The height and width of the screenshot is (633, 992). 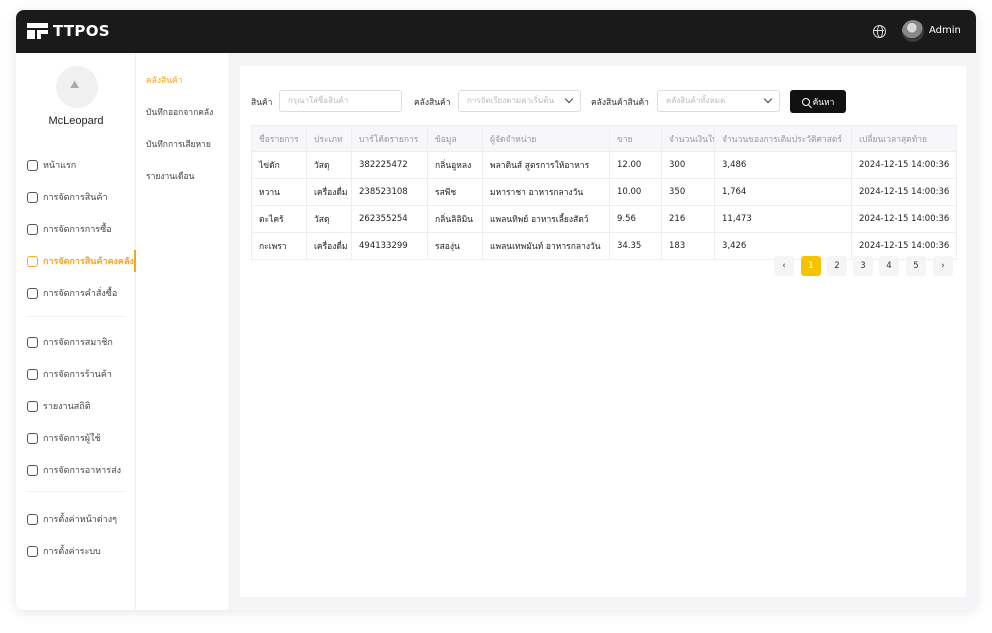 I want to click on table-cell: 2024-12-15 14:00:36, so click(x=904, y=219).